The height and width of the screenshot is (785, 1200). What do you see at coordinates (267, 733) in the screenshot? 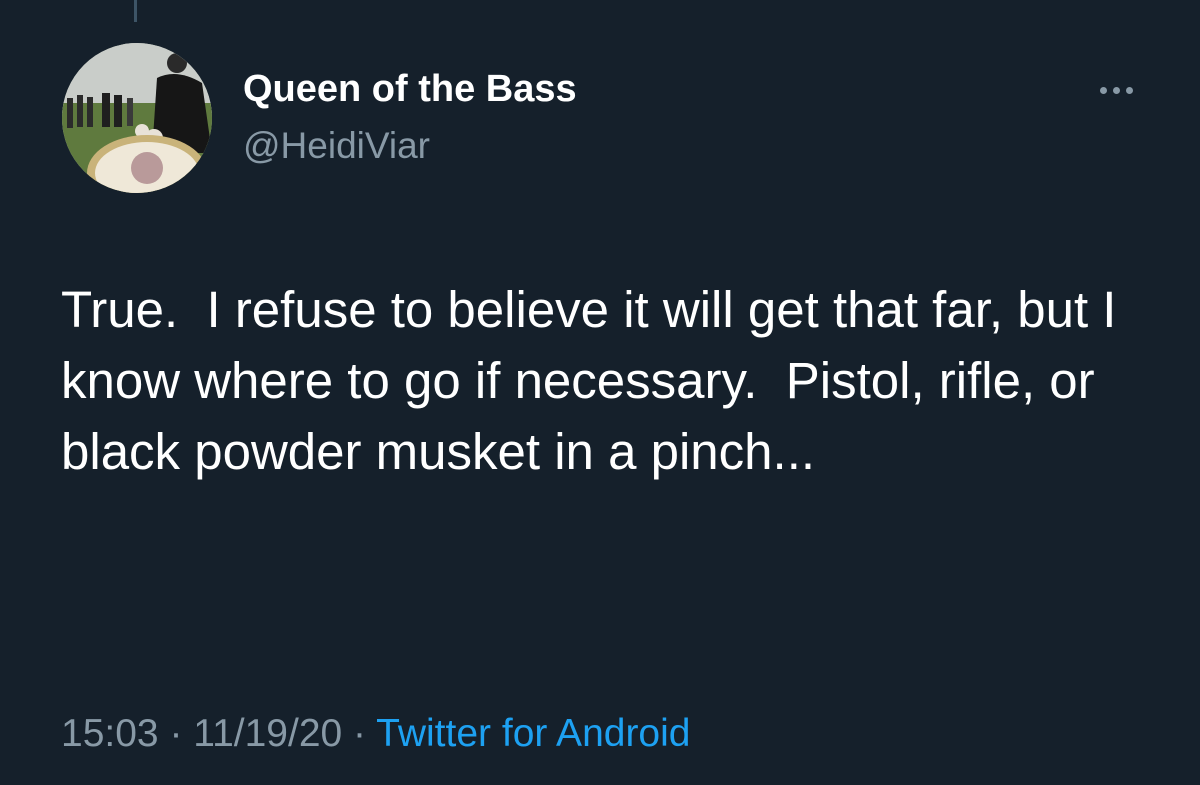
I see `tweet-date: 11/19/20` at bounding box center [267, 733].